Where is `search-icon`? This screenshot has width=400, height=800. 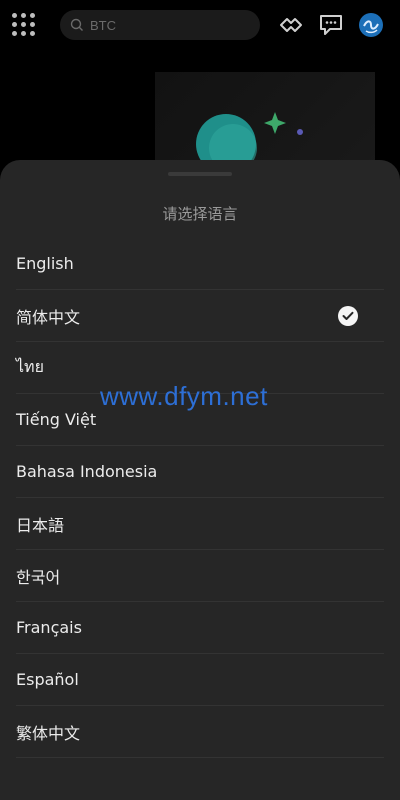 search-icon is located at coordinates (76, 24).